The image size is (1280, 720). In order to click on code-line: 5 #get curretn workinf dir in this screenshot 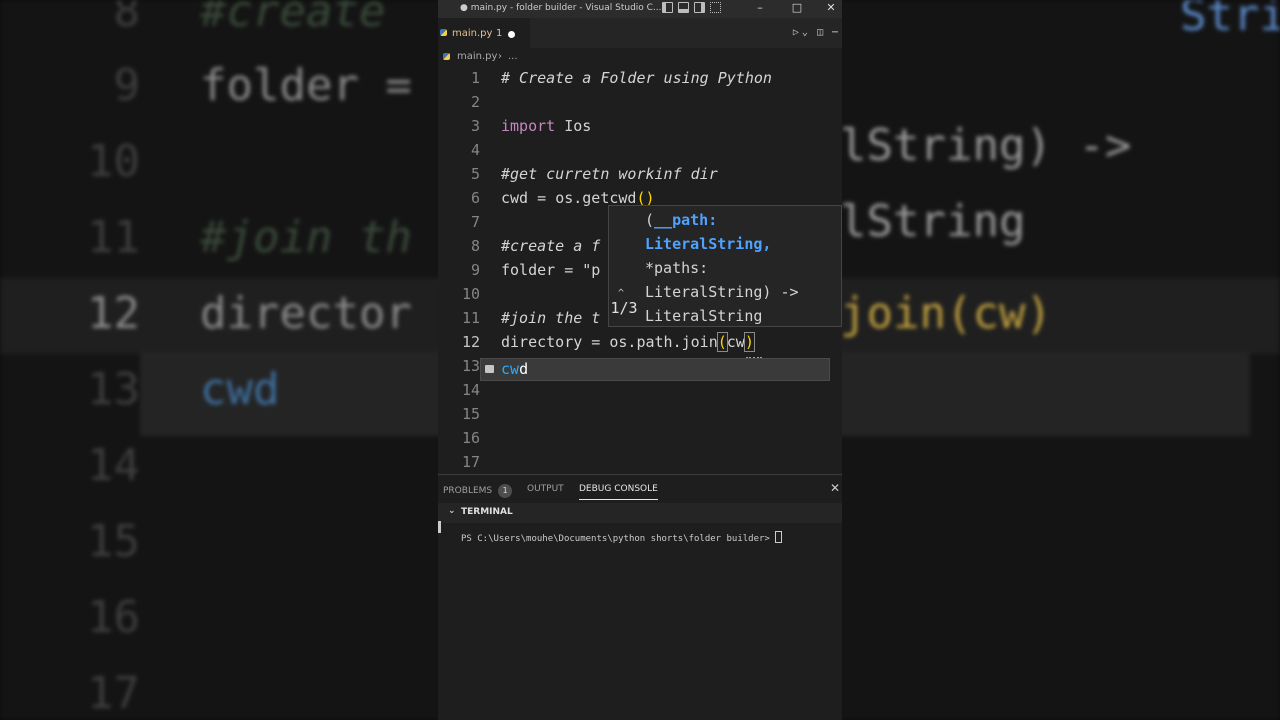, I will do `click(640, 174)`.